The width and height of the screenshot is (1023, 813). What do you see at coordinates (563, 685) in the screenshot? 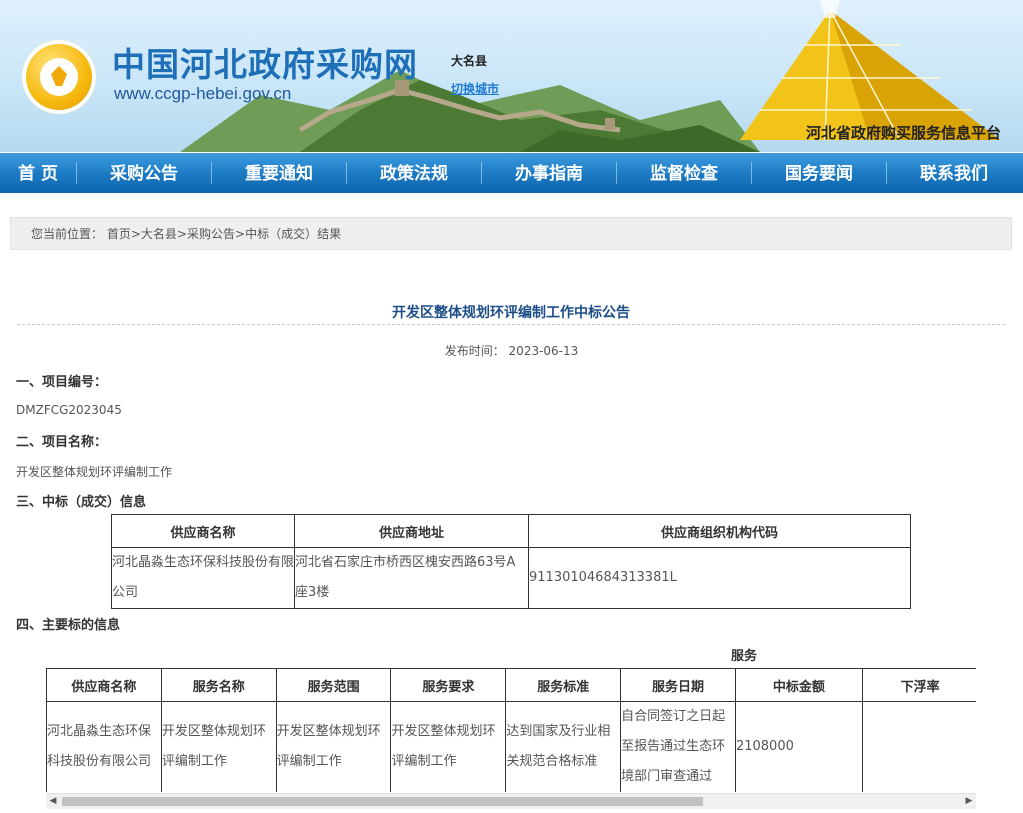
I see `col-service-standard: 服务标准` at bounding box center [563, 685].